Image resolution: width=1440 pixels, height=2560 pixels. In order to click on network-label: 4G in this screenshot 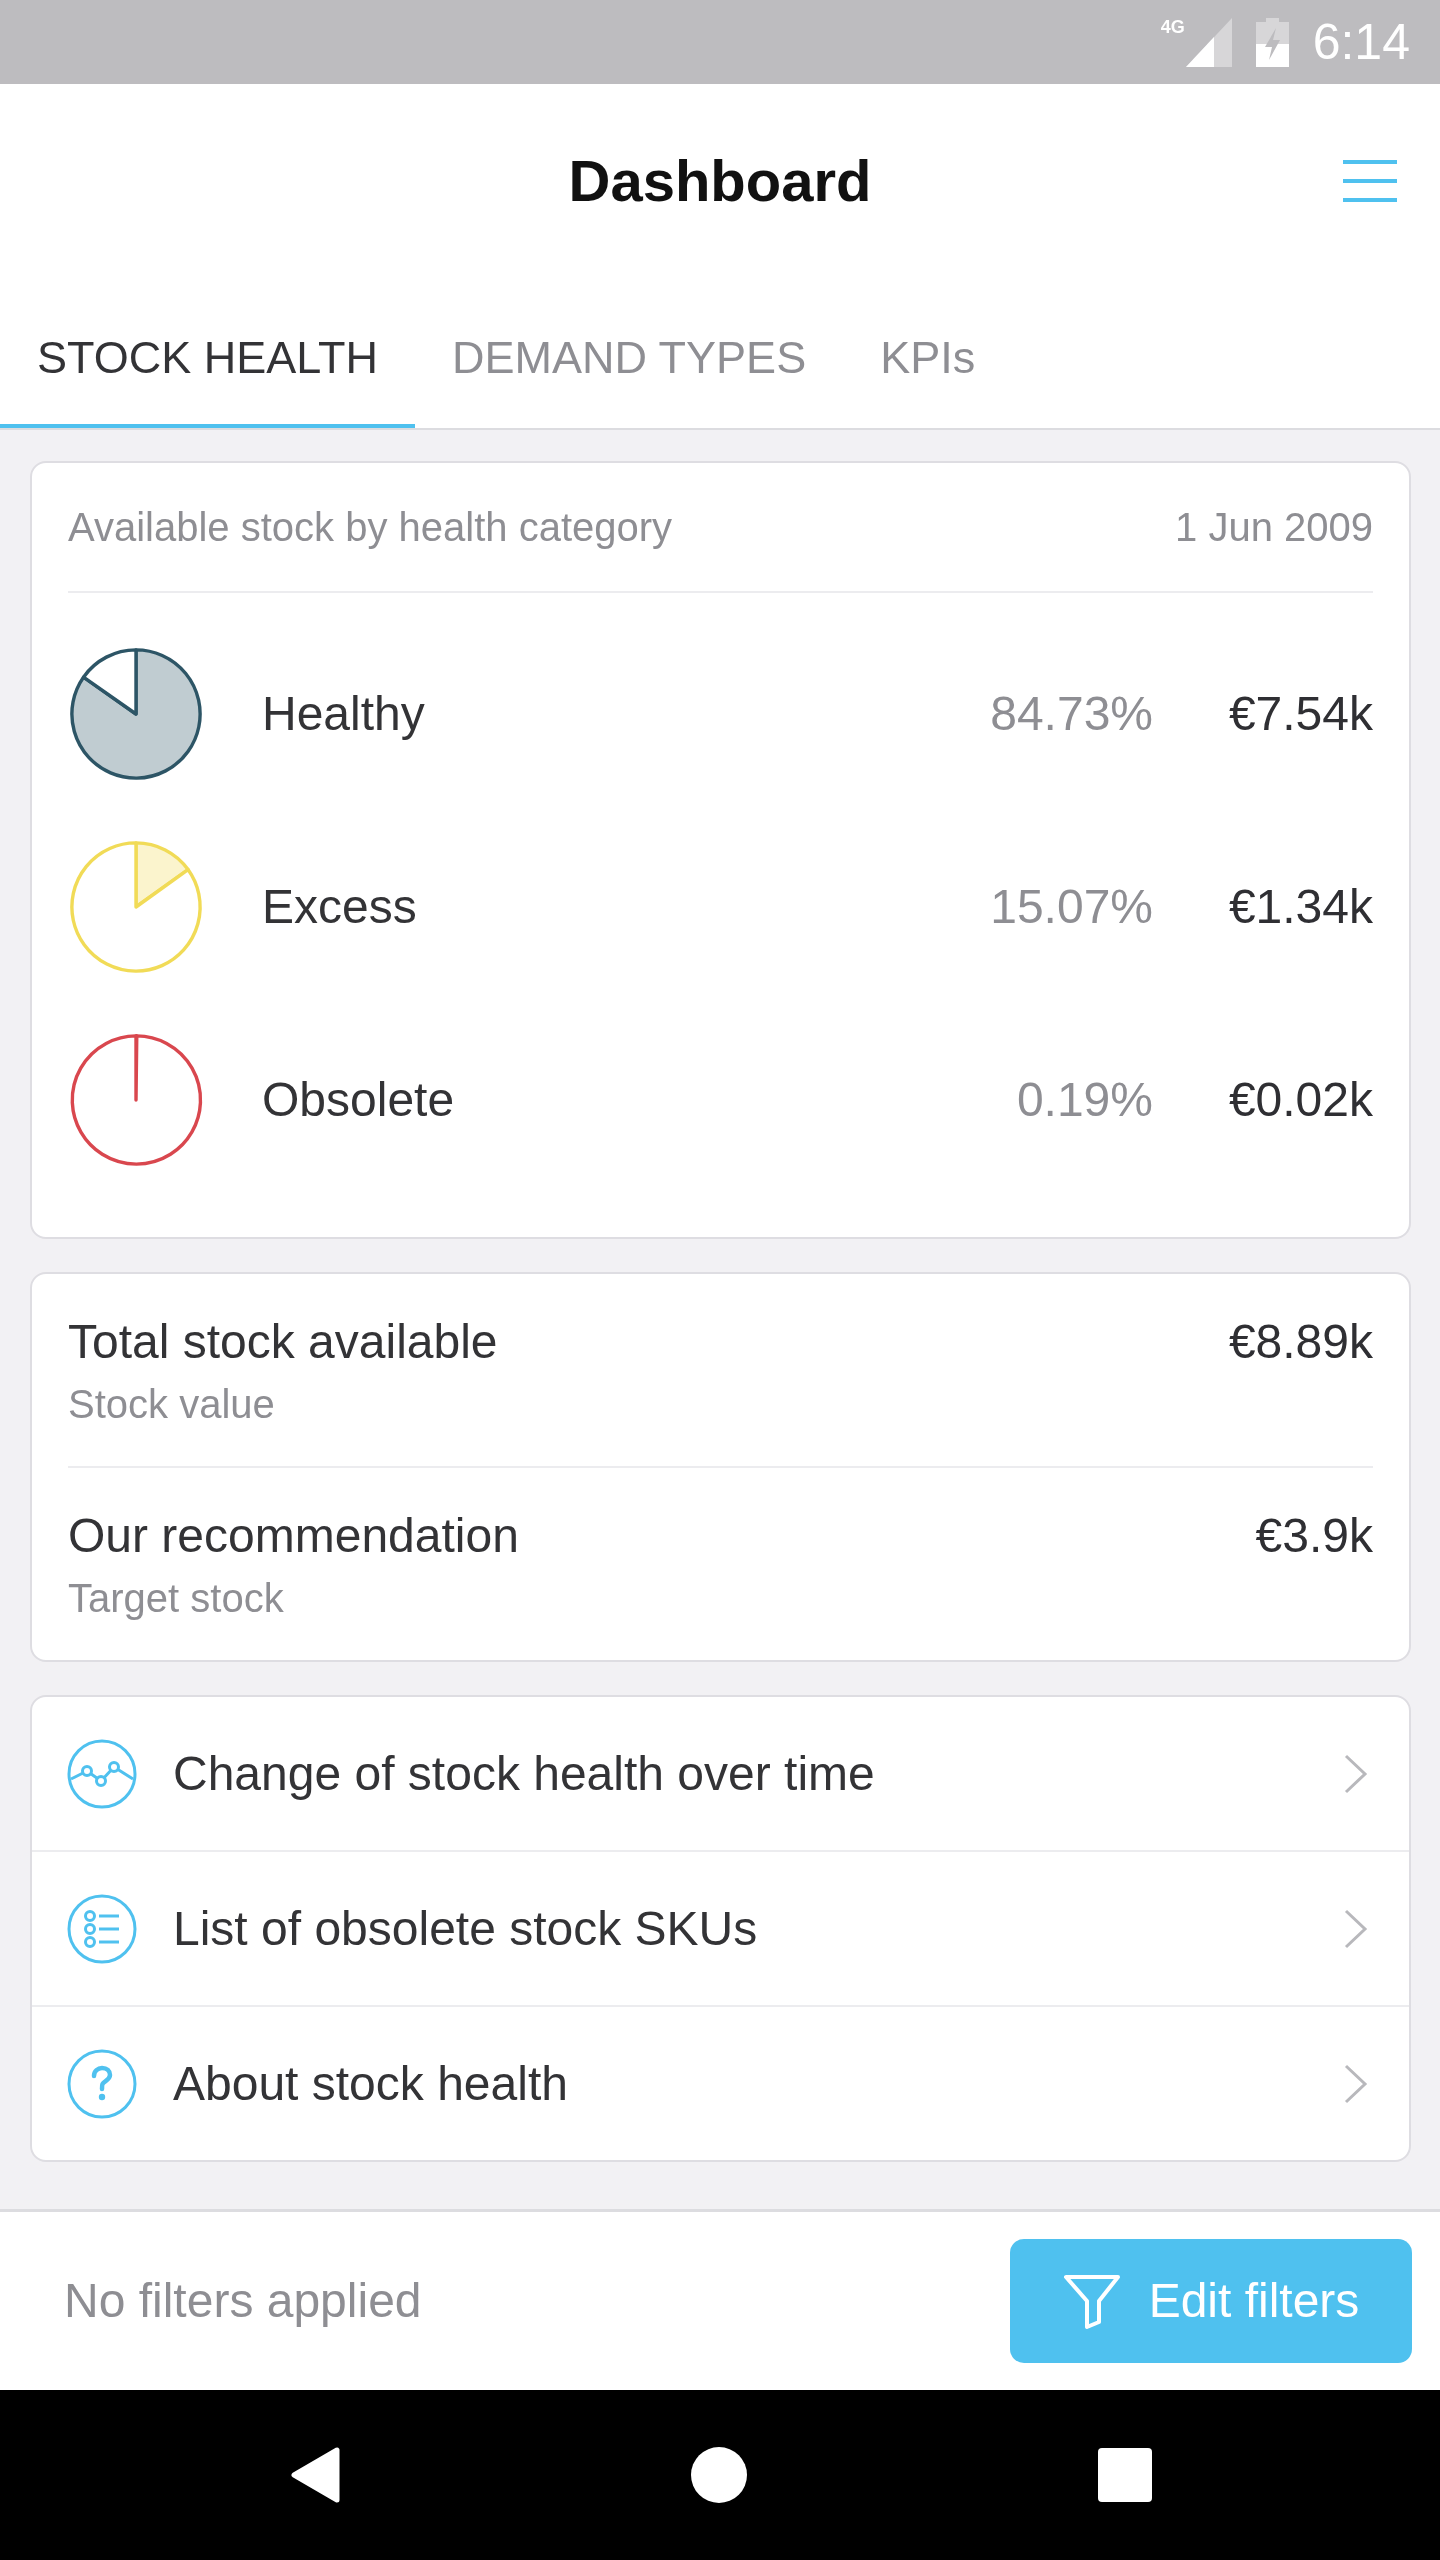, I will do `click(1172, 27)`.